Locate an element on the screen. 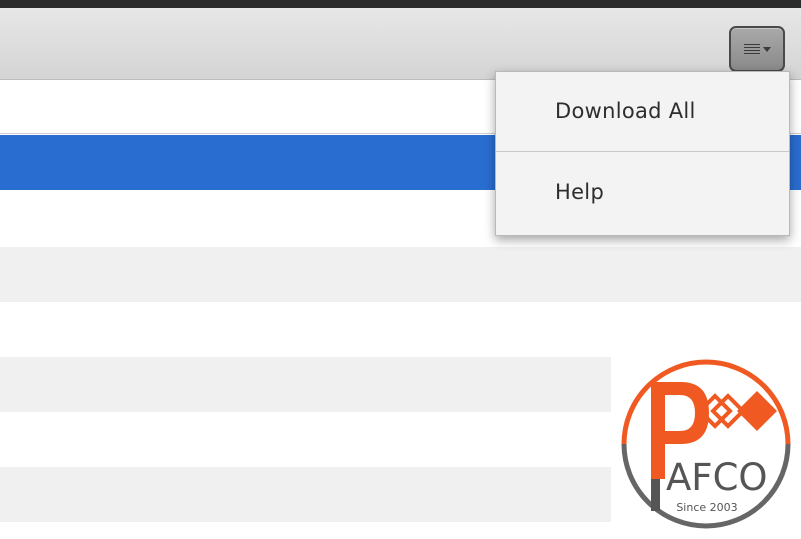 This screenshot has width=801, height=539. menu-button is located at coordinates (757, 49).